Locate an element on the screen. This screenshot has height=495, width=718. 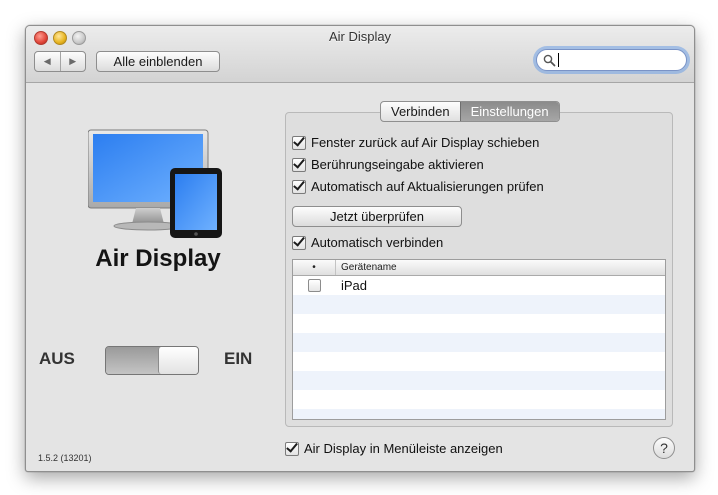
table-body: iPad is located at coordinates (479, 347).